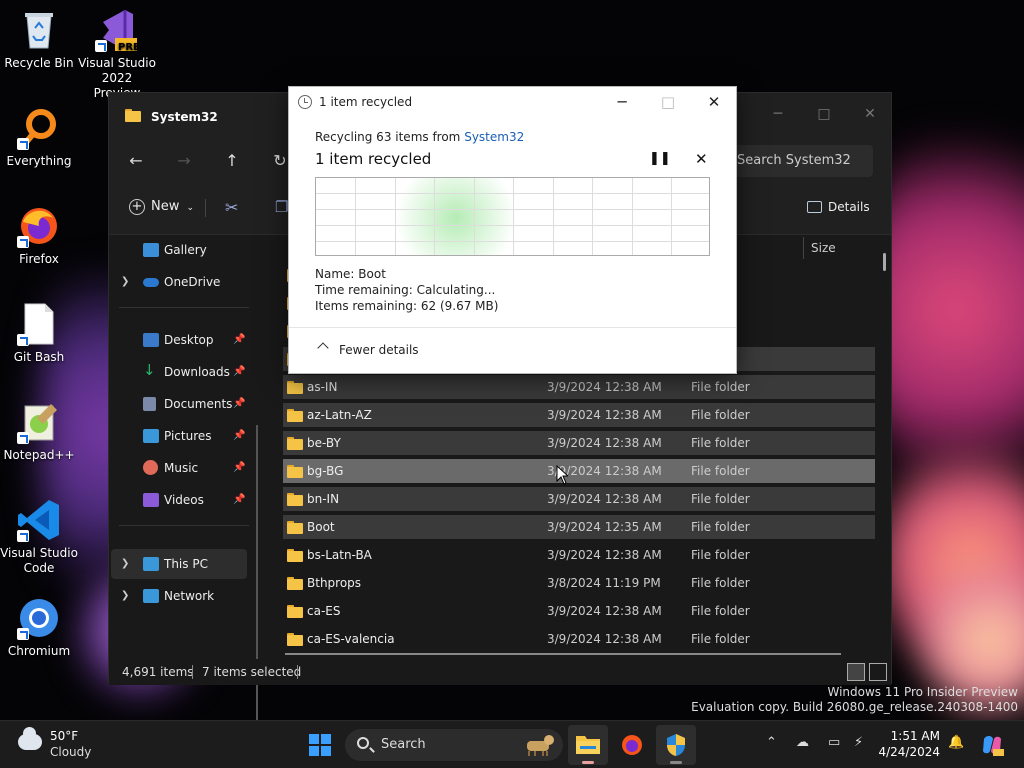 The image size is (1024, 768). What do you see at coordinates (660, 158) in the screenshot?
I see `pause-icon: ❚❚` at bounding box center [660, 158].